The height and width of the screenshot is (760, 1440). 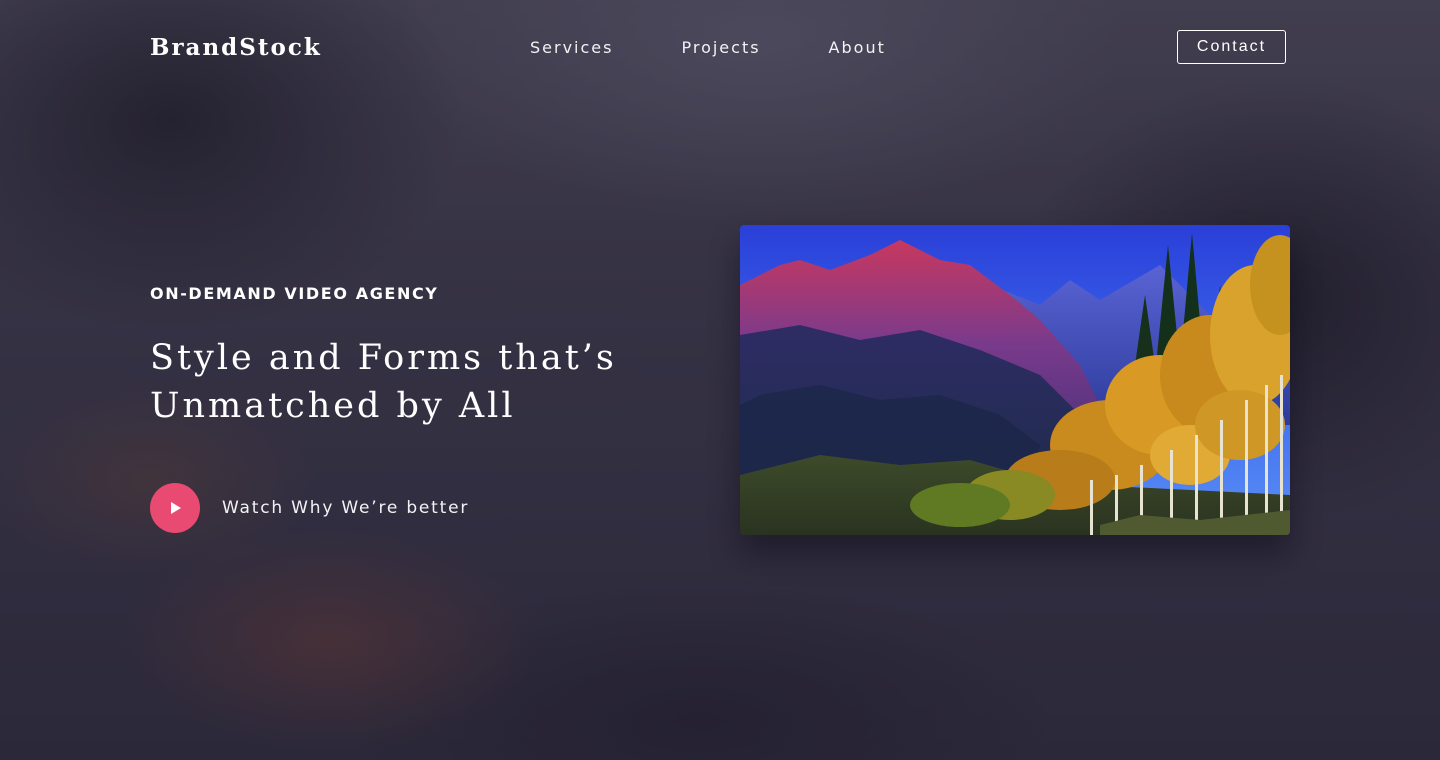 I want to click on main-nav: Services Projects About, so click(x=708, y=48).